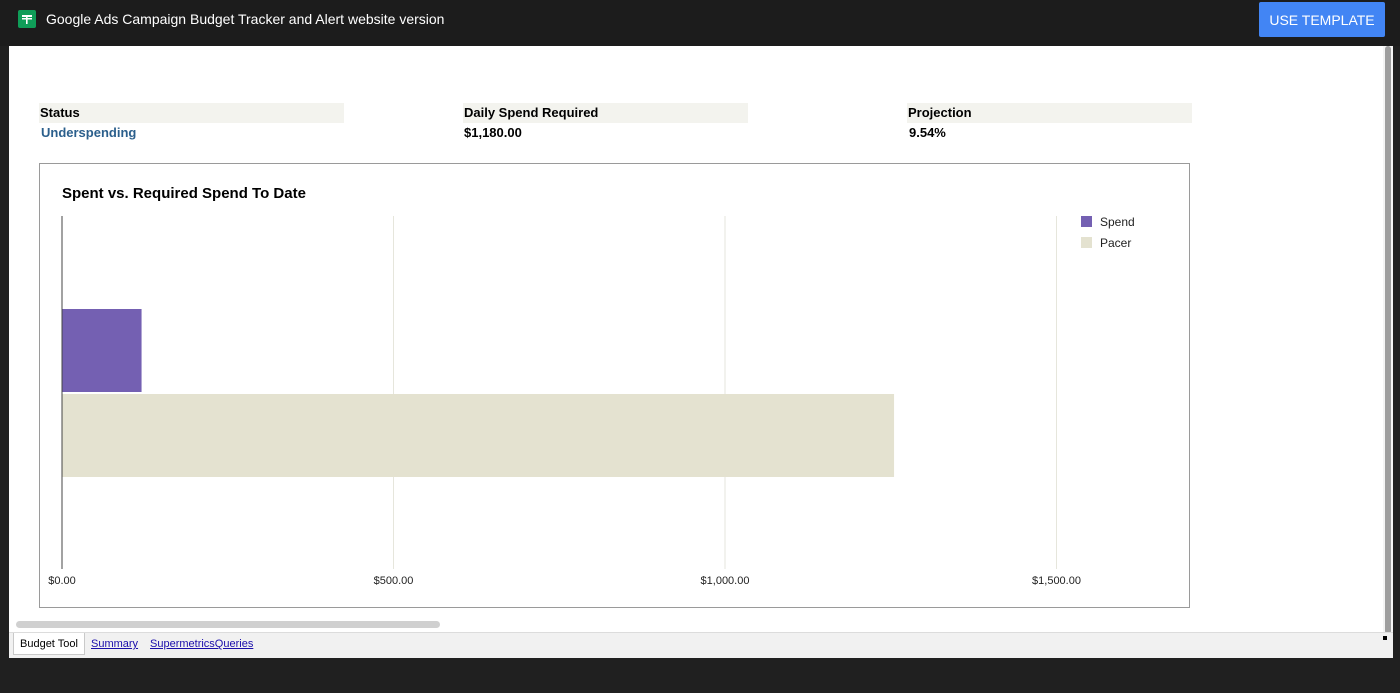 The width and height of the screenshot is (1400, 693). Describe the element at coordinates (1322, 19) in the screenshot. I see `use-template-button: USE TEMPLATE` at that location.